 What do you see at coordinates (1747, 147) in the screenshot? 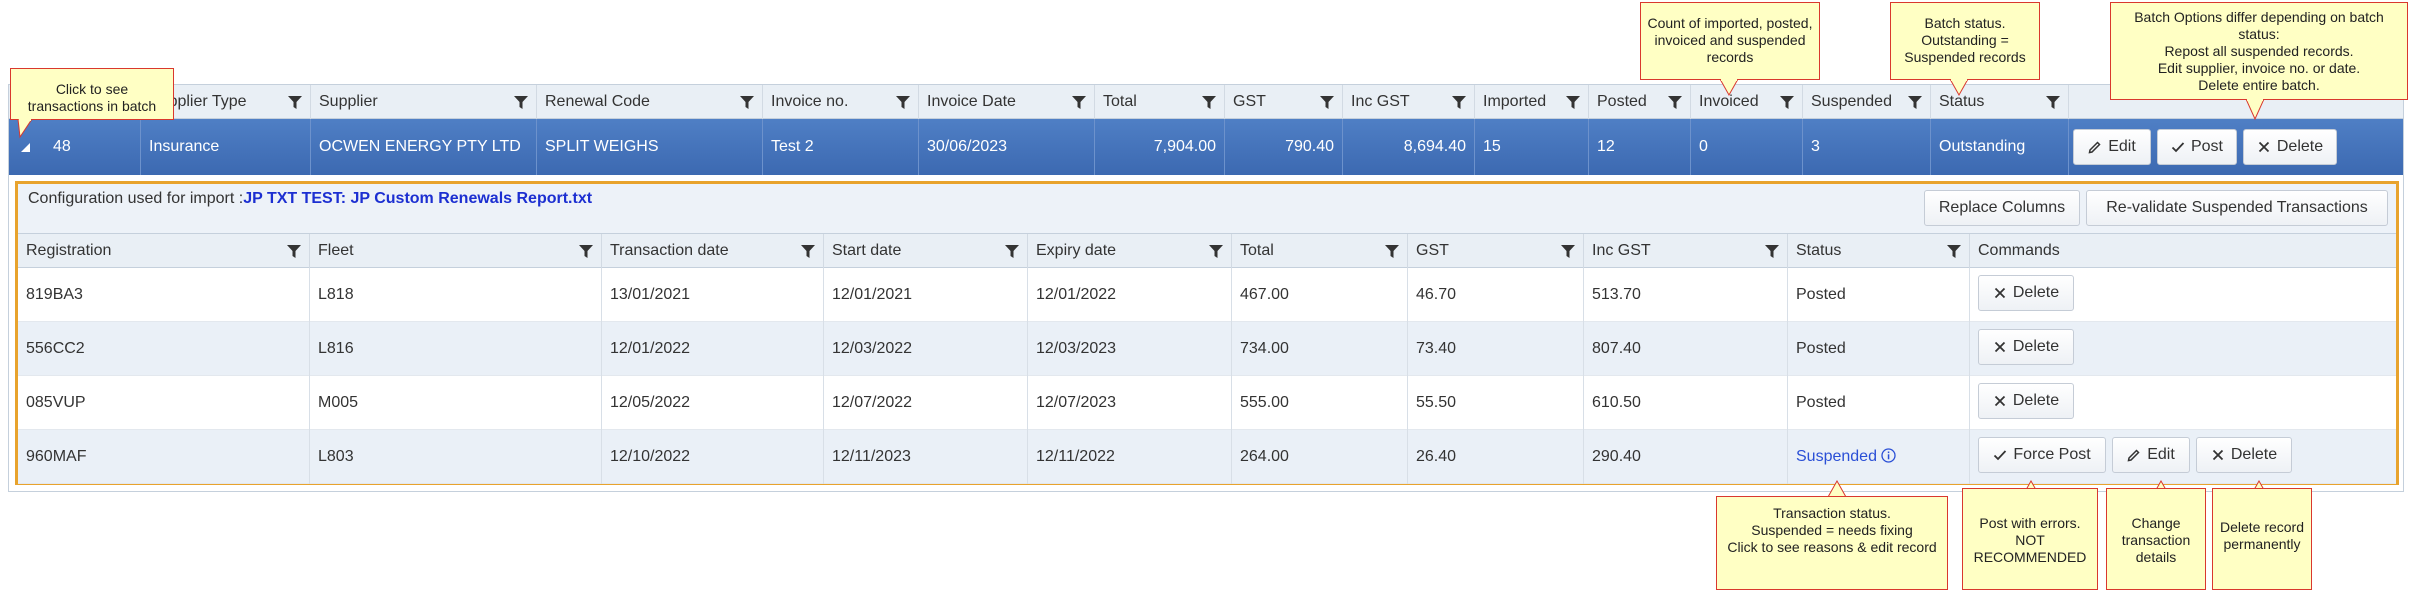
I see `cell-invoiced: 0` at bounding box center [1747, 147].